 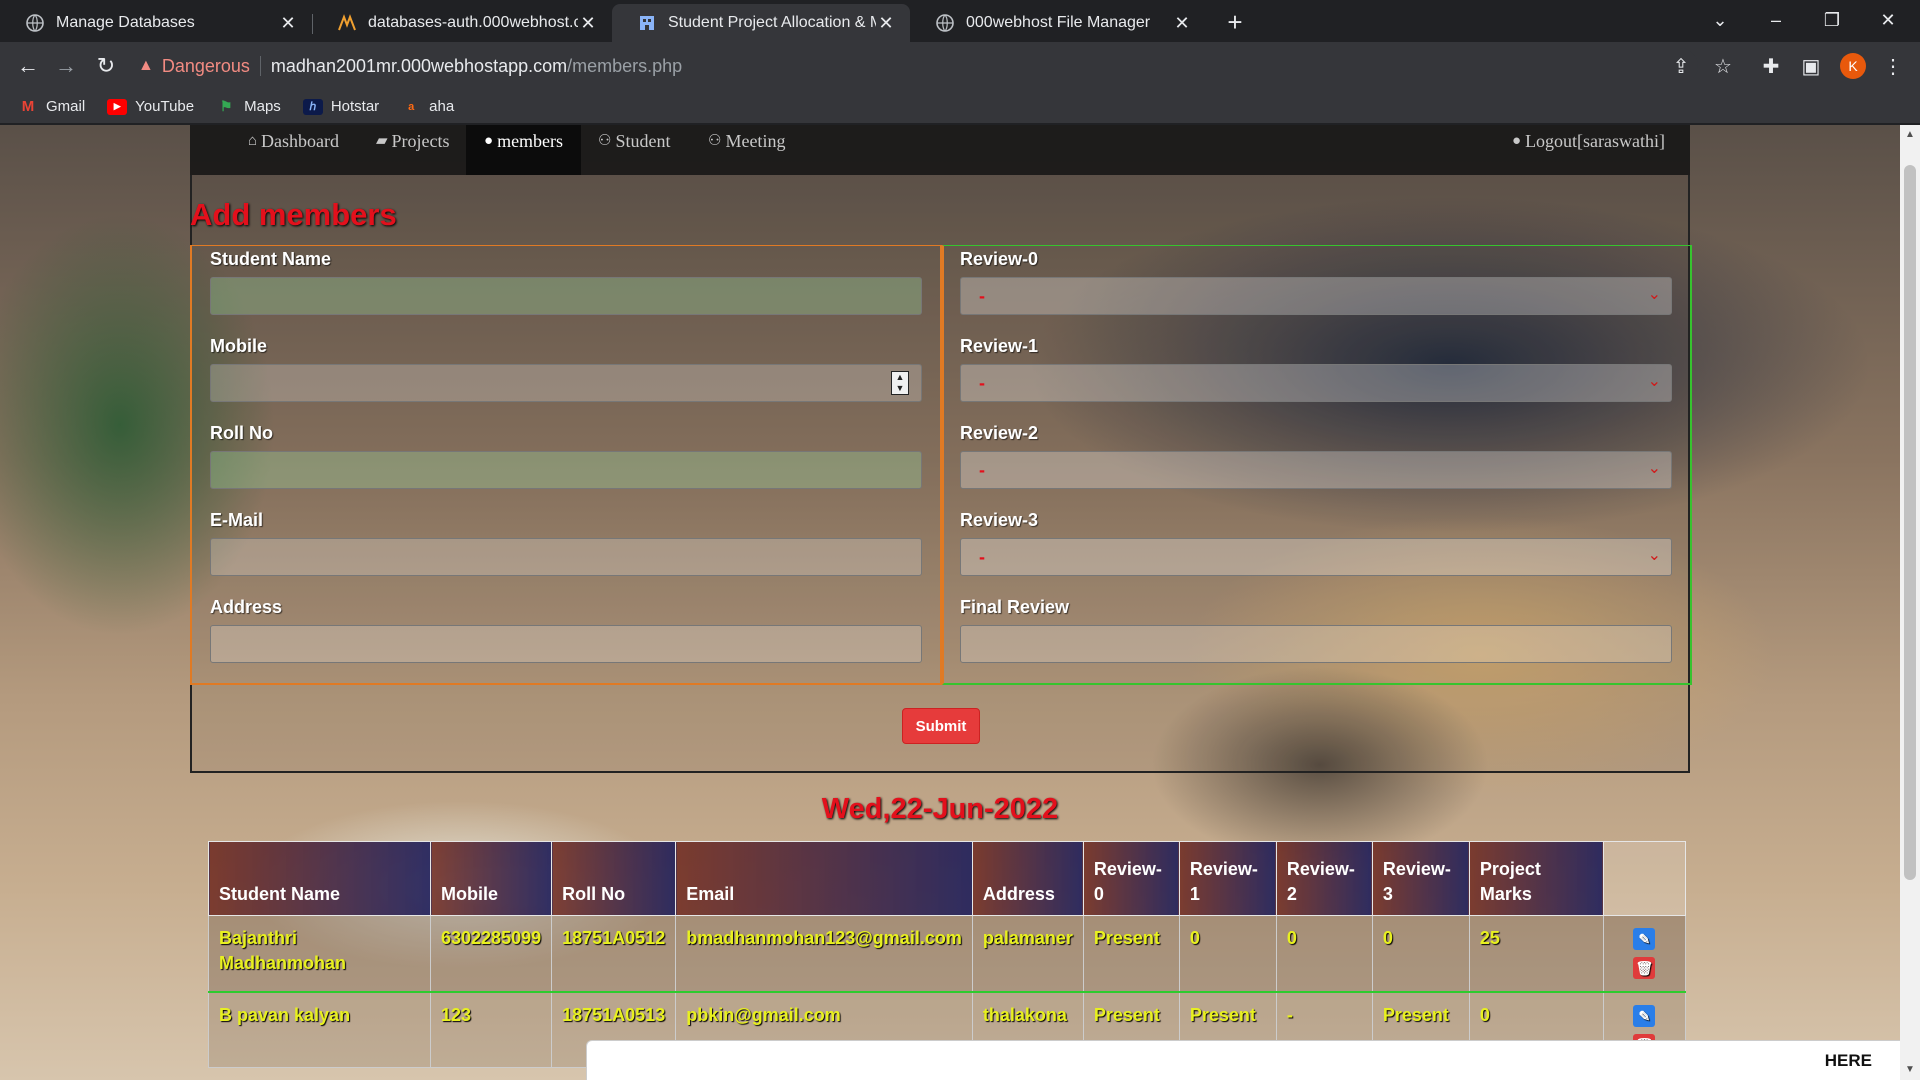 I want to click on bookmark-aha: a aha, so click(x=427, y=106).